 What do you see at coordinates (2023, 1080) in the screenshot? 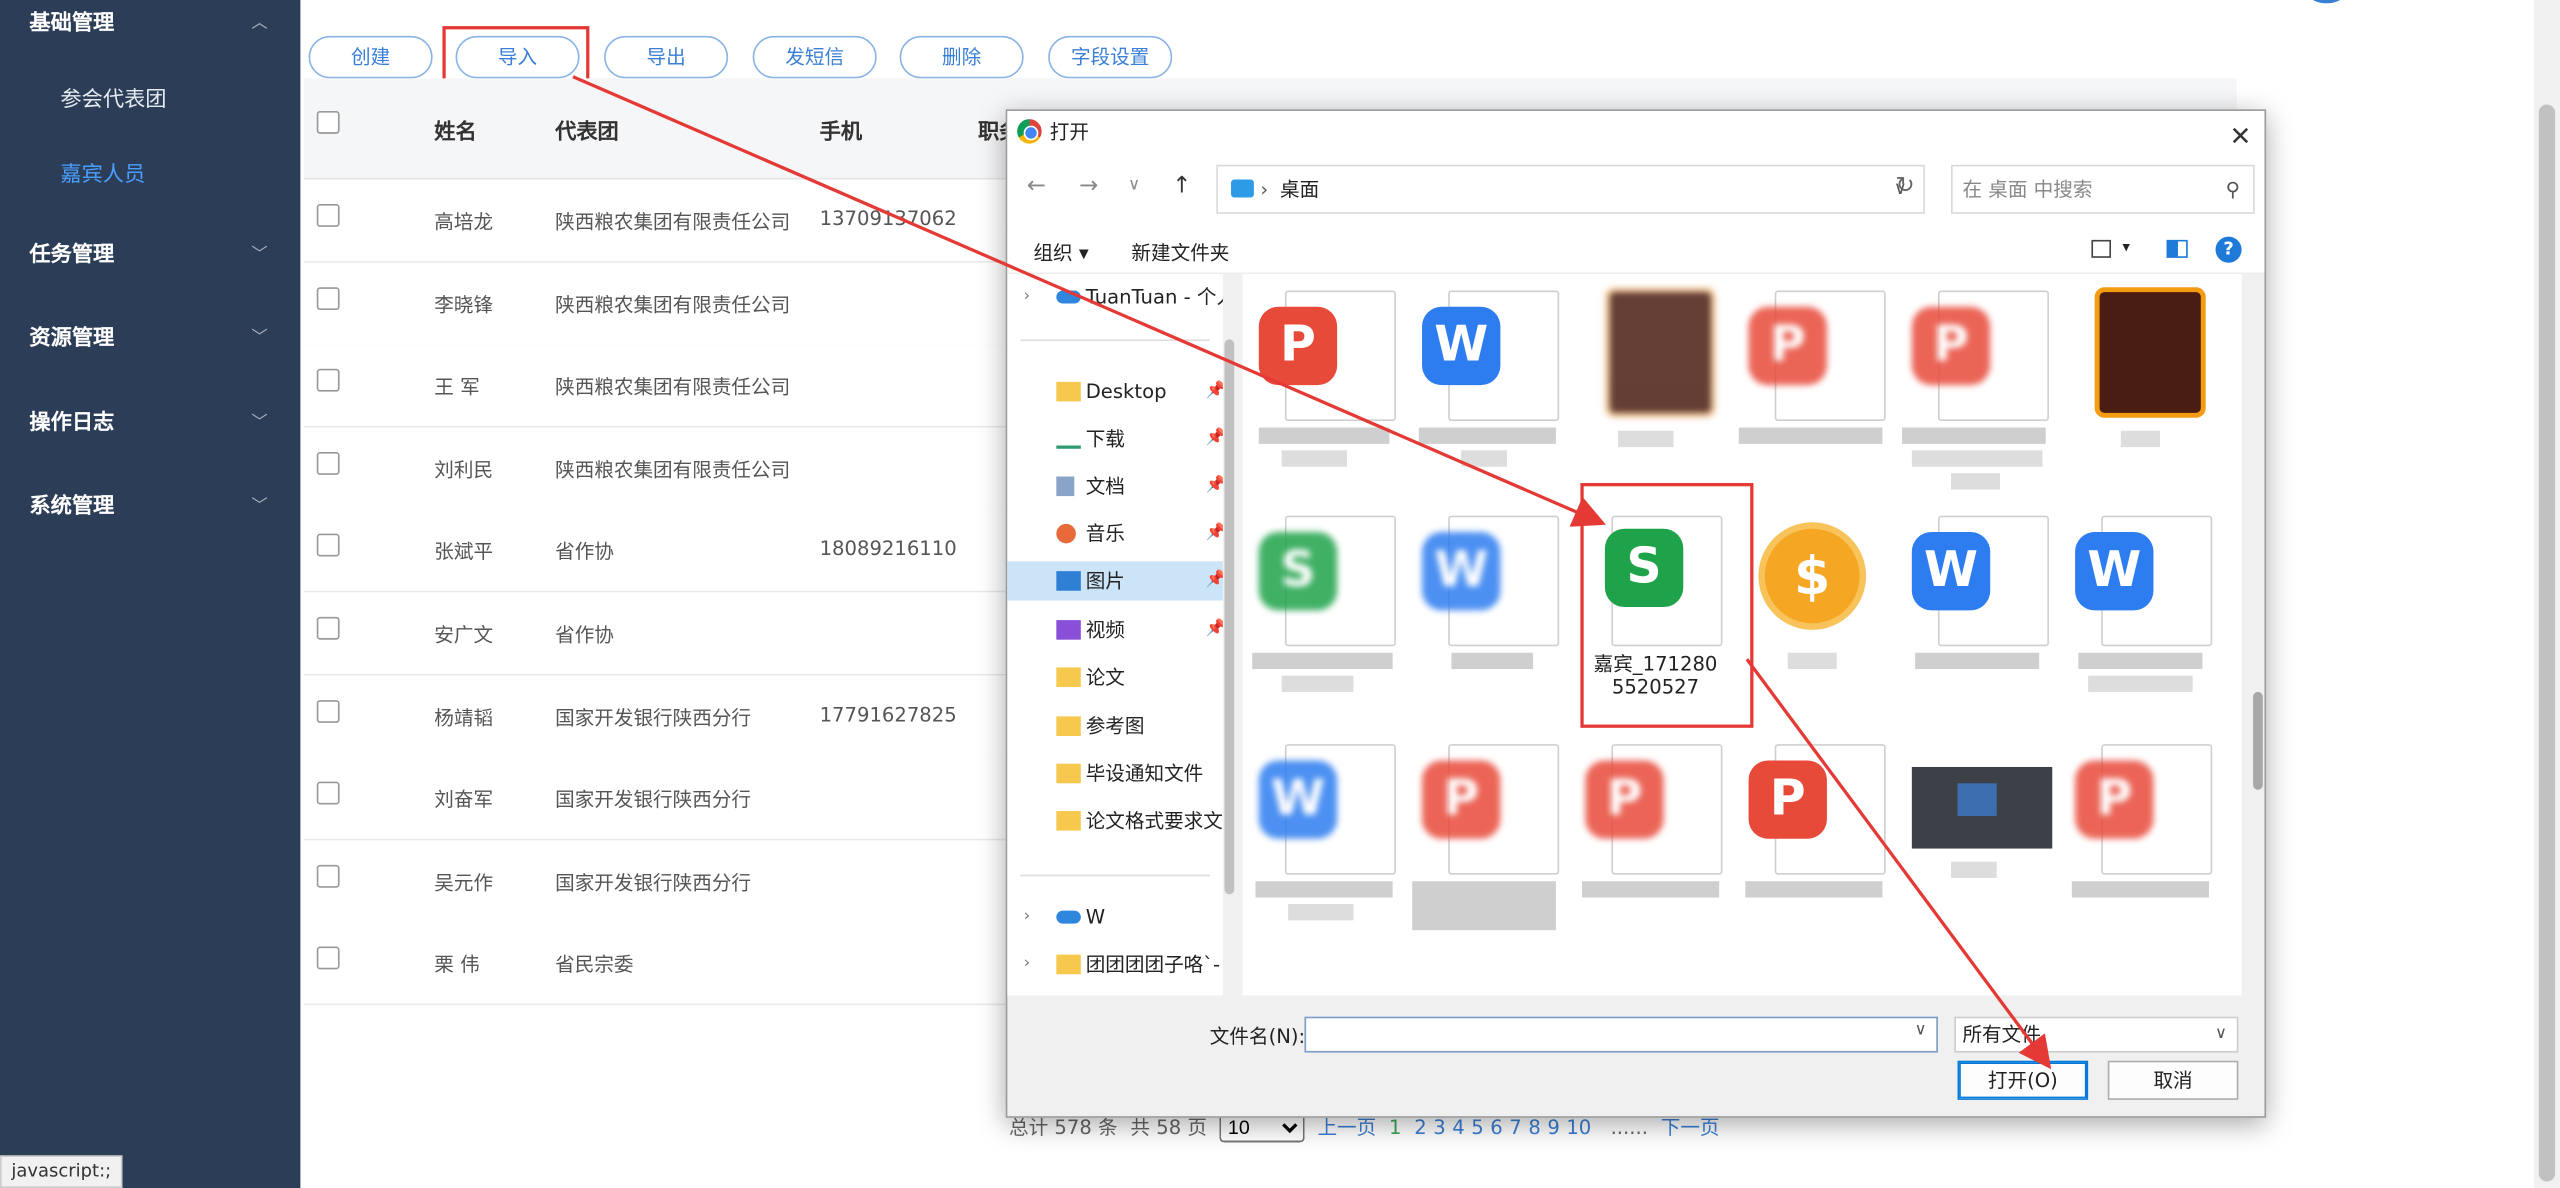
I see `open-button: 打开(O)` at bounding box center [2023, 1080].